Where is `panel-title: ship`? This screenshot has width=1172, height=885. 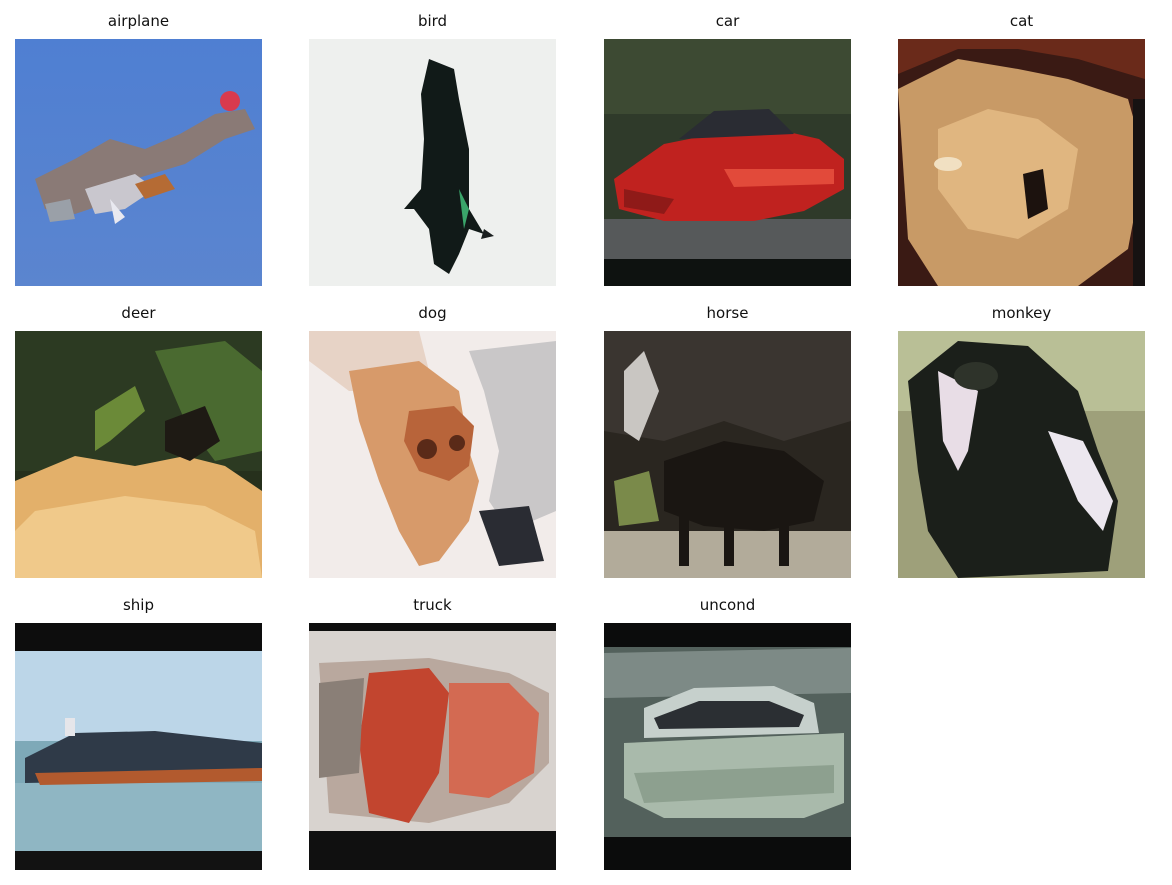 panel-title: ship is located at coordinates (138, 605).